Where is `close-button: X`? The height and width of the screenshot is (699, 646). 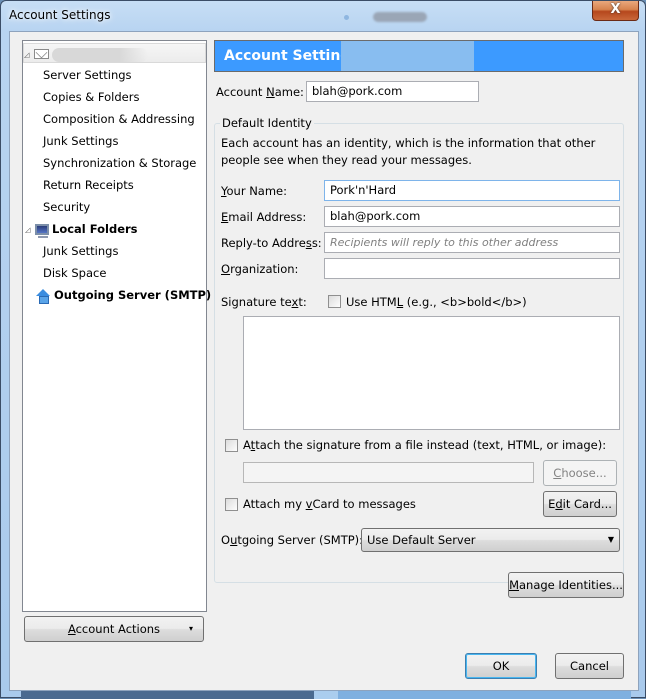 close-button: X is located at coordinates (615, 11).